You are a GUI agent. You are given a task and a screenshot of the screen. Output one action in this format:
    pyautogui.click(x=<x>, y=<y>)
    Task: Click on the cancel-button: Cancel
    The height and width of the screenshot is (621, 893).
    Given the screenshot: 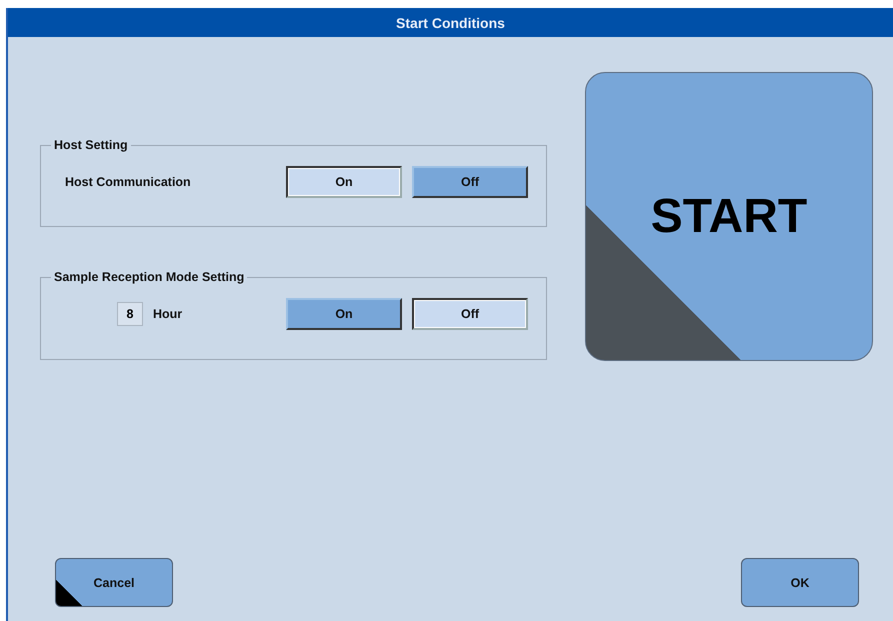 What is the action you would take?
    pyautogui.click(x=114, y=582)
    